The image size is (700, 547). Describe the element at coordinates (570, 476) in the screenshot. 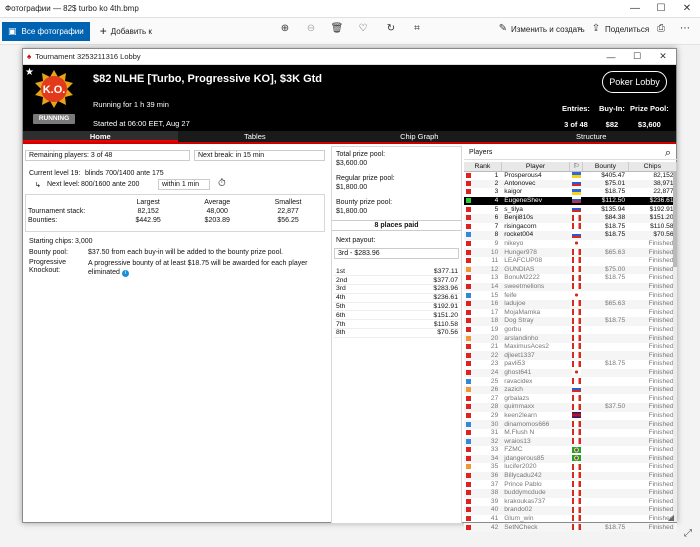

I see `player-row: 36 Billycadu242 Finished` at that location.